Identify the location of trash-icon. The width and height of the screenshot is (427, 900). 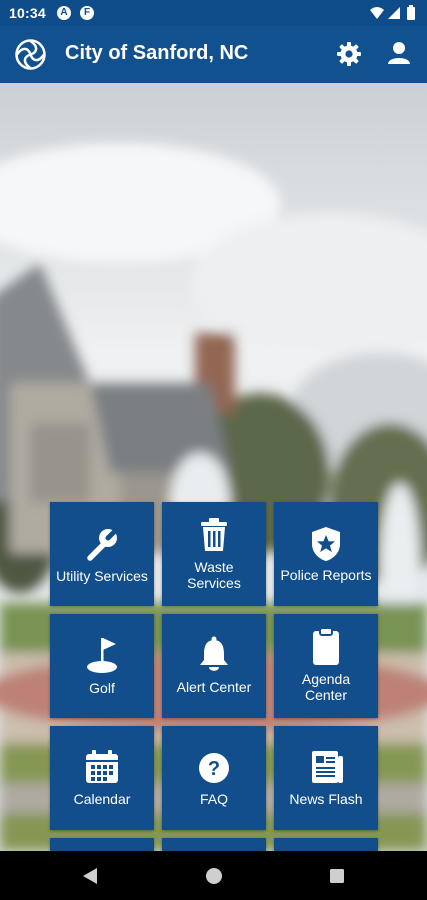
(214, 537).